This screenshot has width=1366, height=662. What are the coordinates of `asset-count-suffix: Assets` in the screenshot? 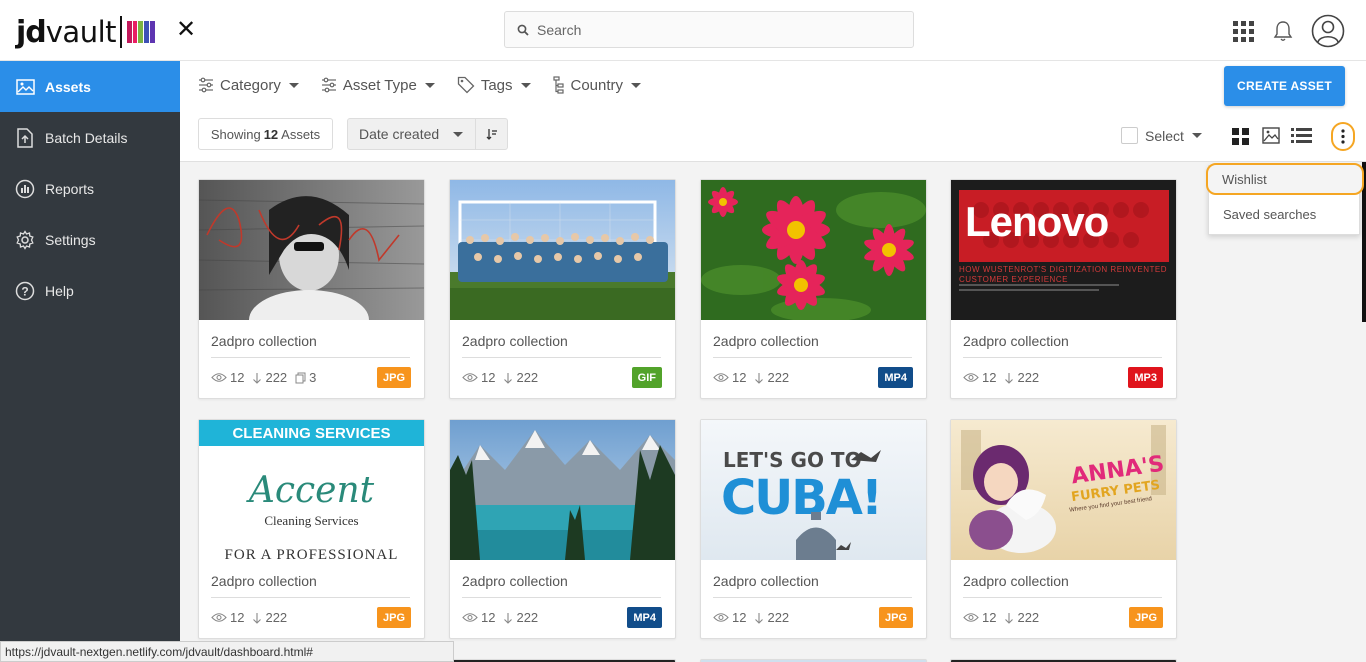 It's located at (301, 134).